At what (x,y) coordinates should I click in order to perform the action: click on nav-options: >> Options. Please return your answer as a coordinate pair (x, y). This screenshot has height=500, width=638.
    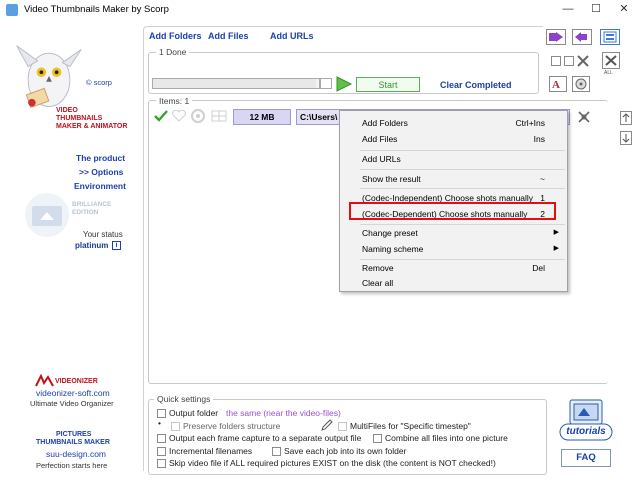
    Looking at the image, I should click on (101, 172).